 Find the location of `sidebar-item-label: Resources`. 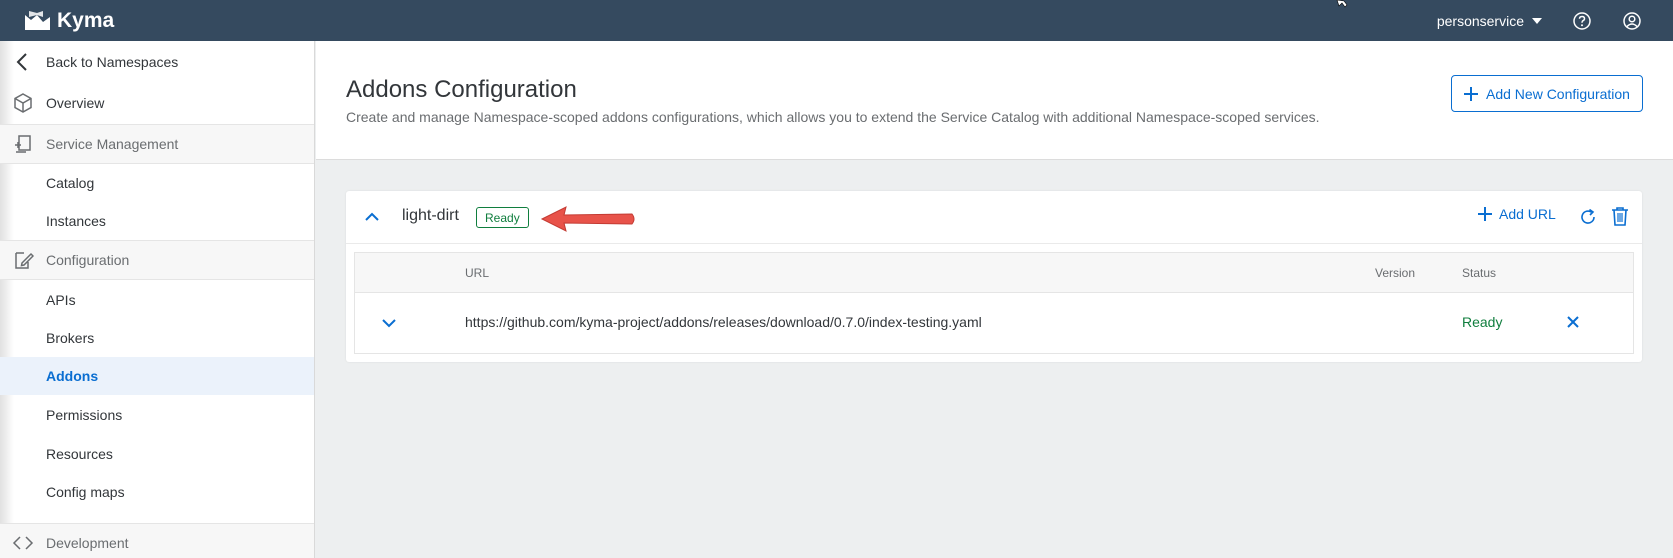

sidebar-item-label: Resources is located at coordinates (79, 453).